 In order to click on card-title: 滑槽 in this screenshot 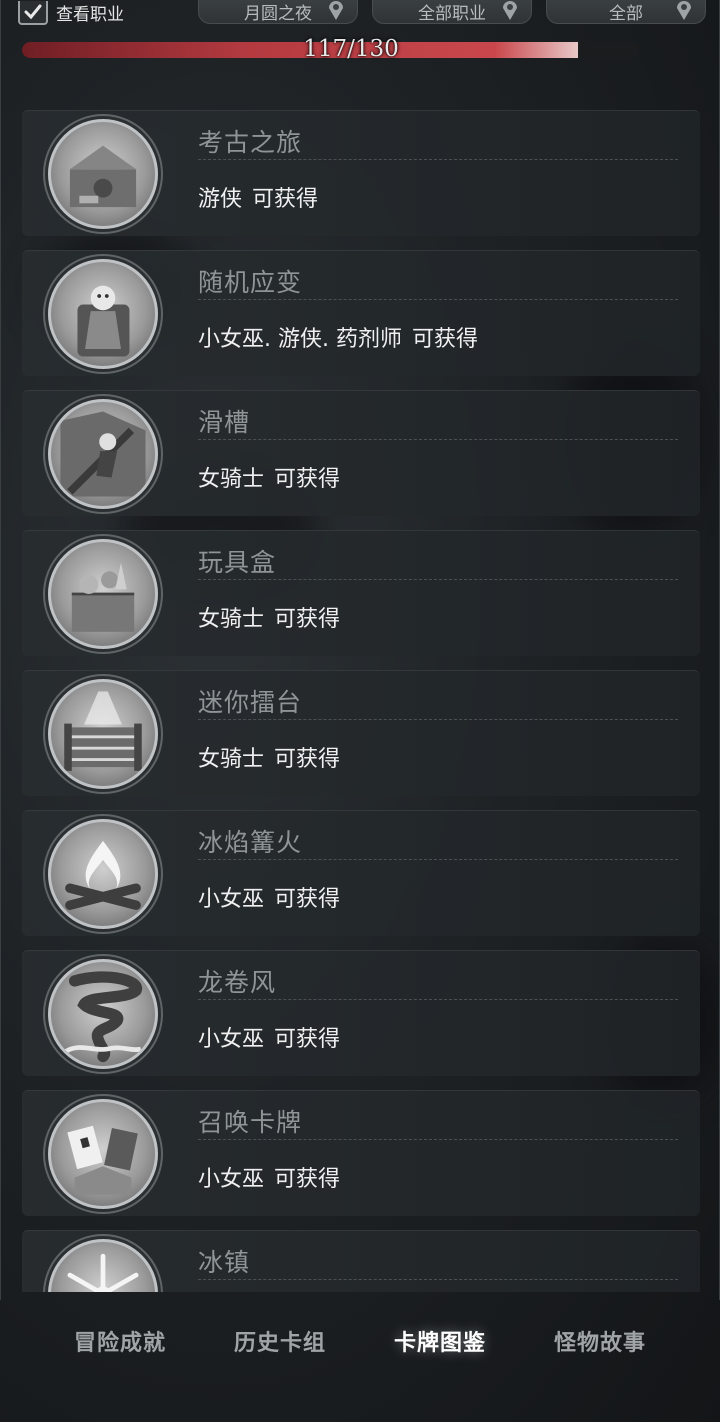, I will do `click(224, 422)`.